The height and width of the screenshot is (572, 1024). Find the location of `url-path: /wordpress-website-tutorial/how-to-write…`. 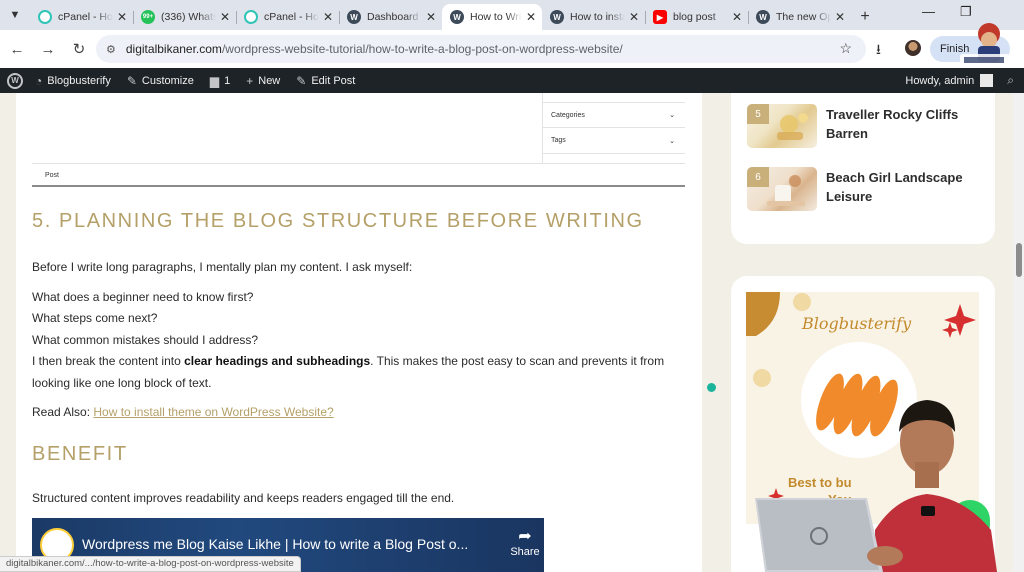

url-path: /wordpress-website-tutorial/how-to-write… is located at coordinates (422, 49).